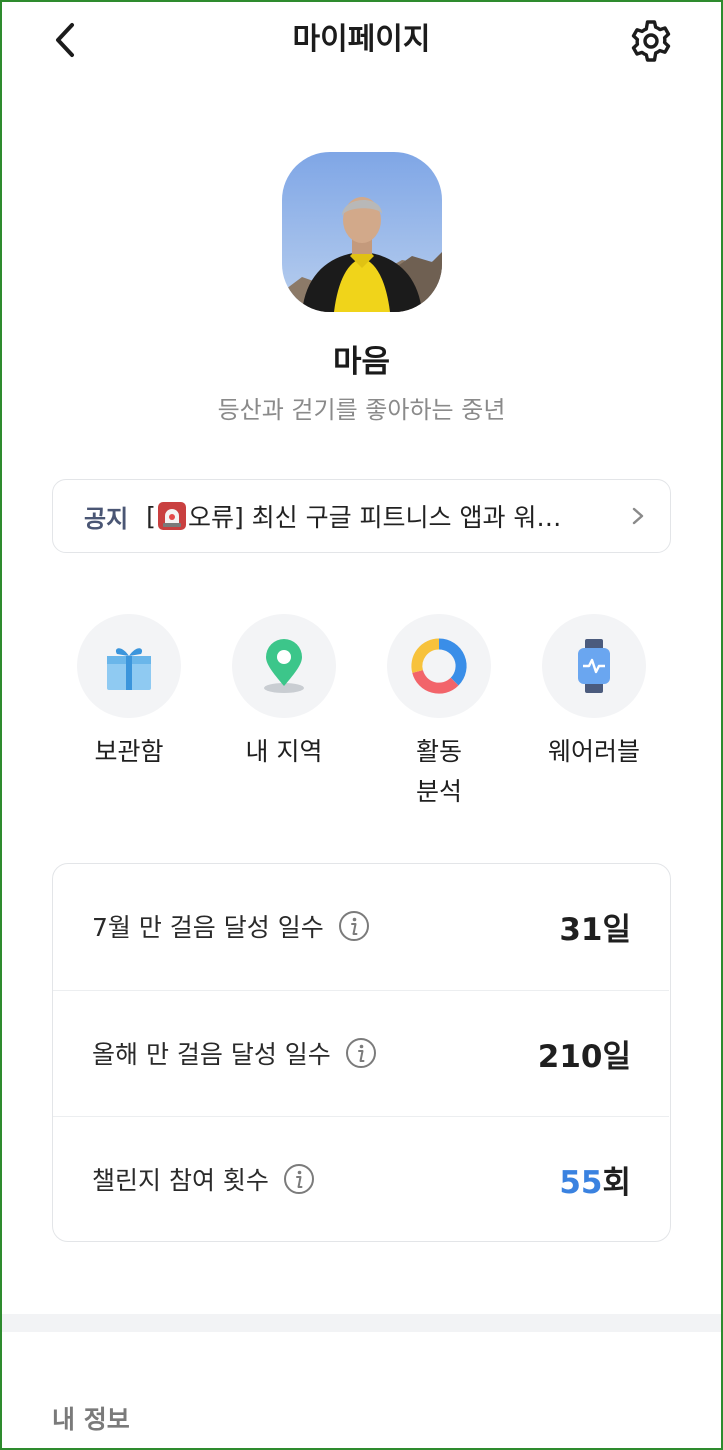 Image resolution: width=723 pixels, height=1450 pixels. Describe the element at coordinates (171, 516) in the screenshot. I see `siren-icon` at that location.